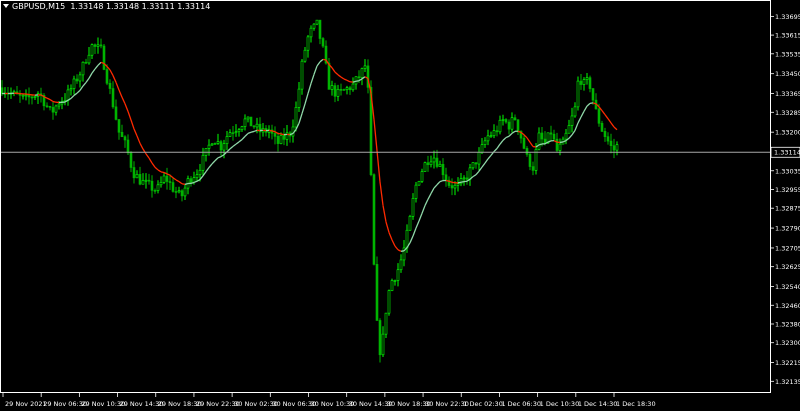  Describe the element at coordinates (787, 324) in the screenshot. I see `y-tick-label: 1.32380` at that location.